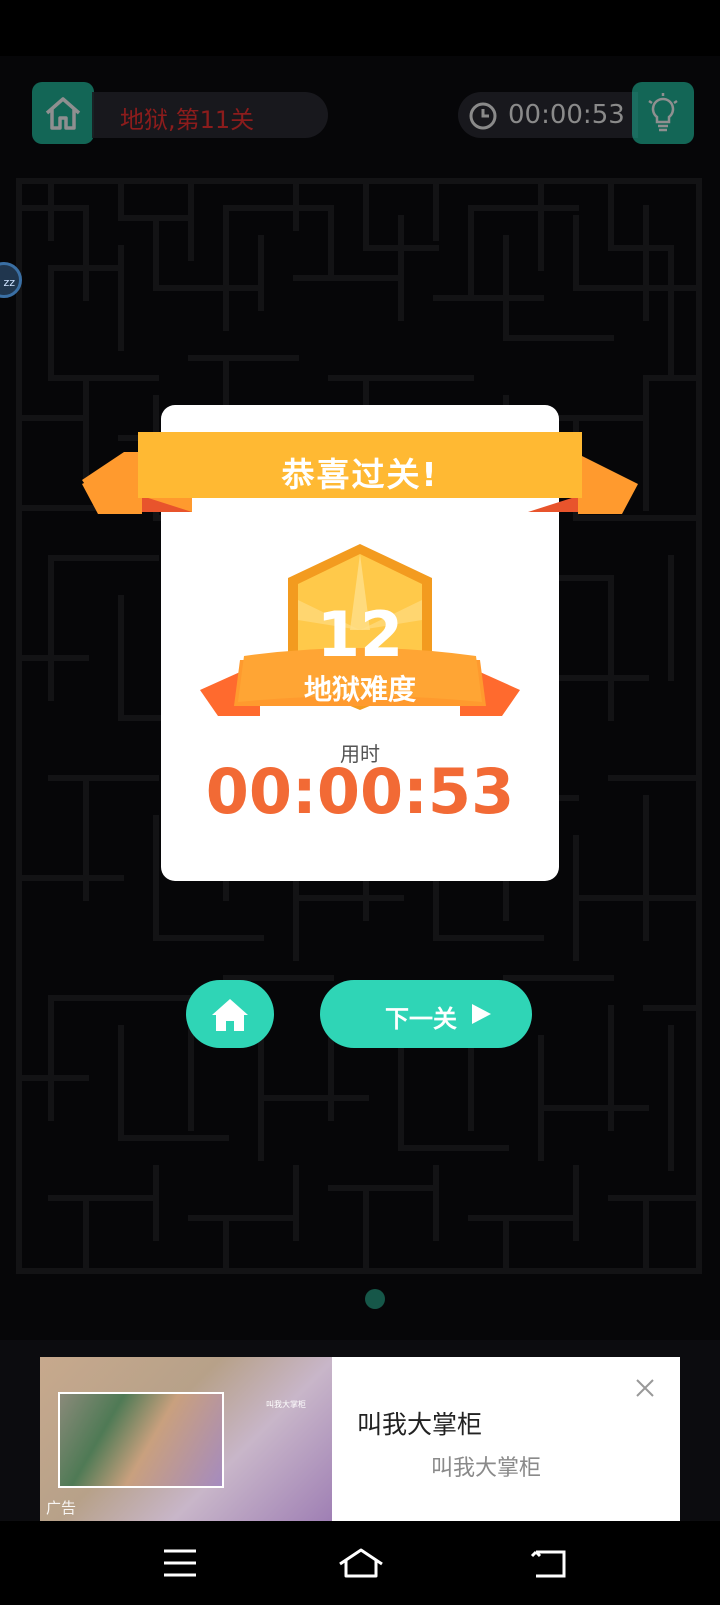 Image resolution: width=720 pixels, height=1605 pixels. What do you see at coordinates (645, 1388) in the screenshot?
I see `close-icon` at bounding box center [645, 1388].